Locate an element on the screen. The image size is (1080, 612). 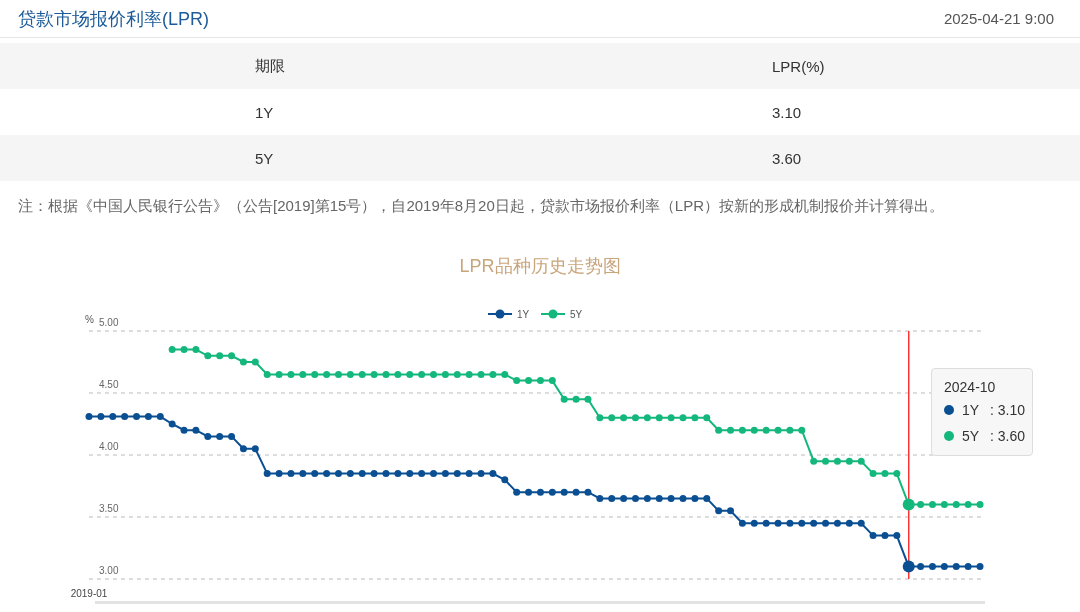
column-header: 期限 is located at coordinates (270, 66).